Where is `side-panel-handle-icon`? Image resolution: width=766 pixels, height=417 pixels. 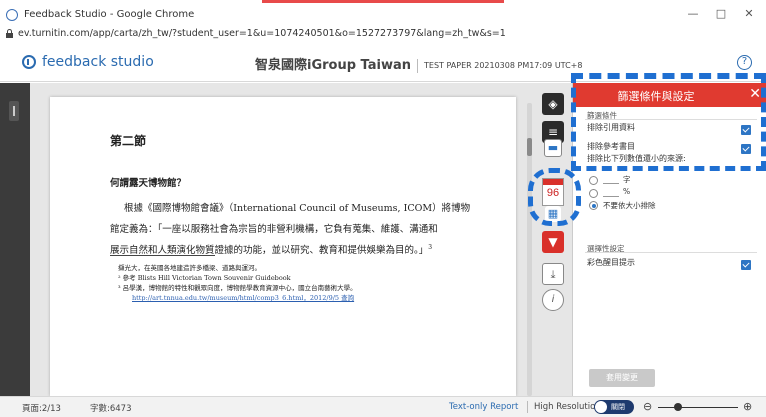
side-panel-handle-icon is located at coordinates (14, 111).